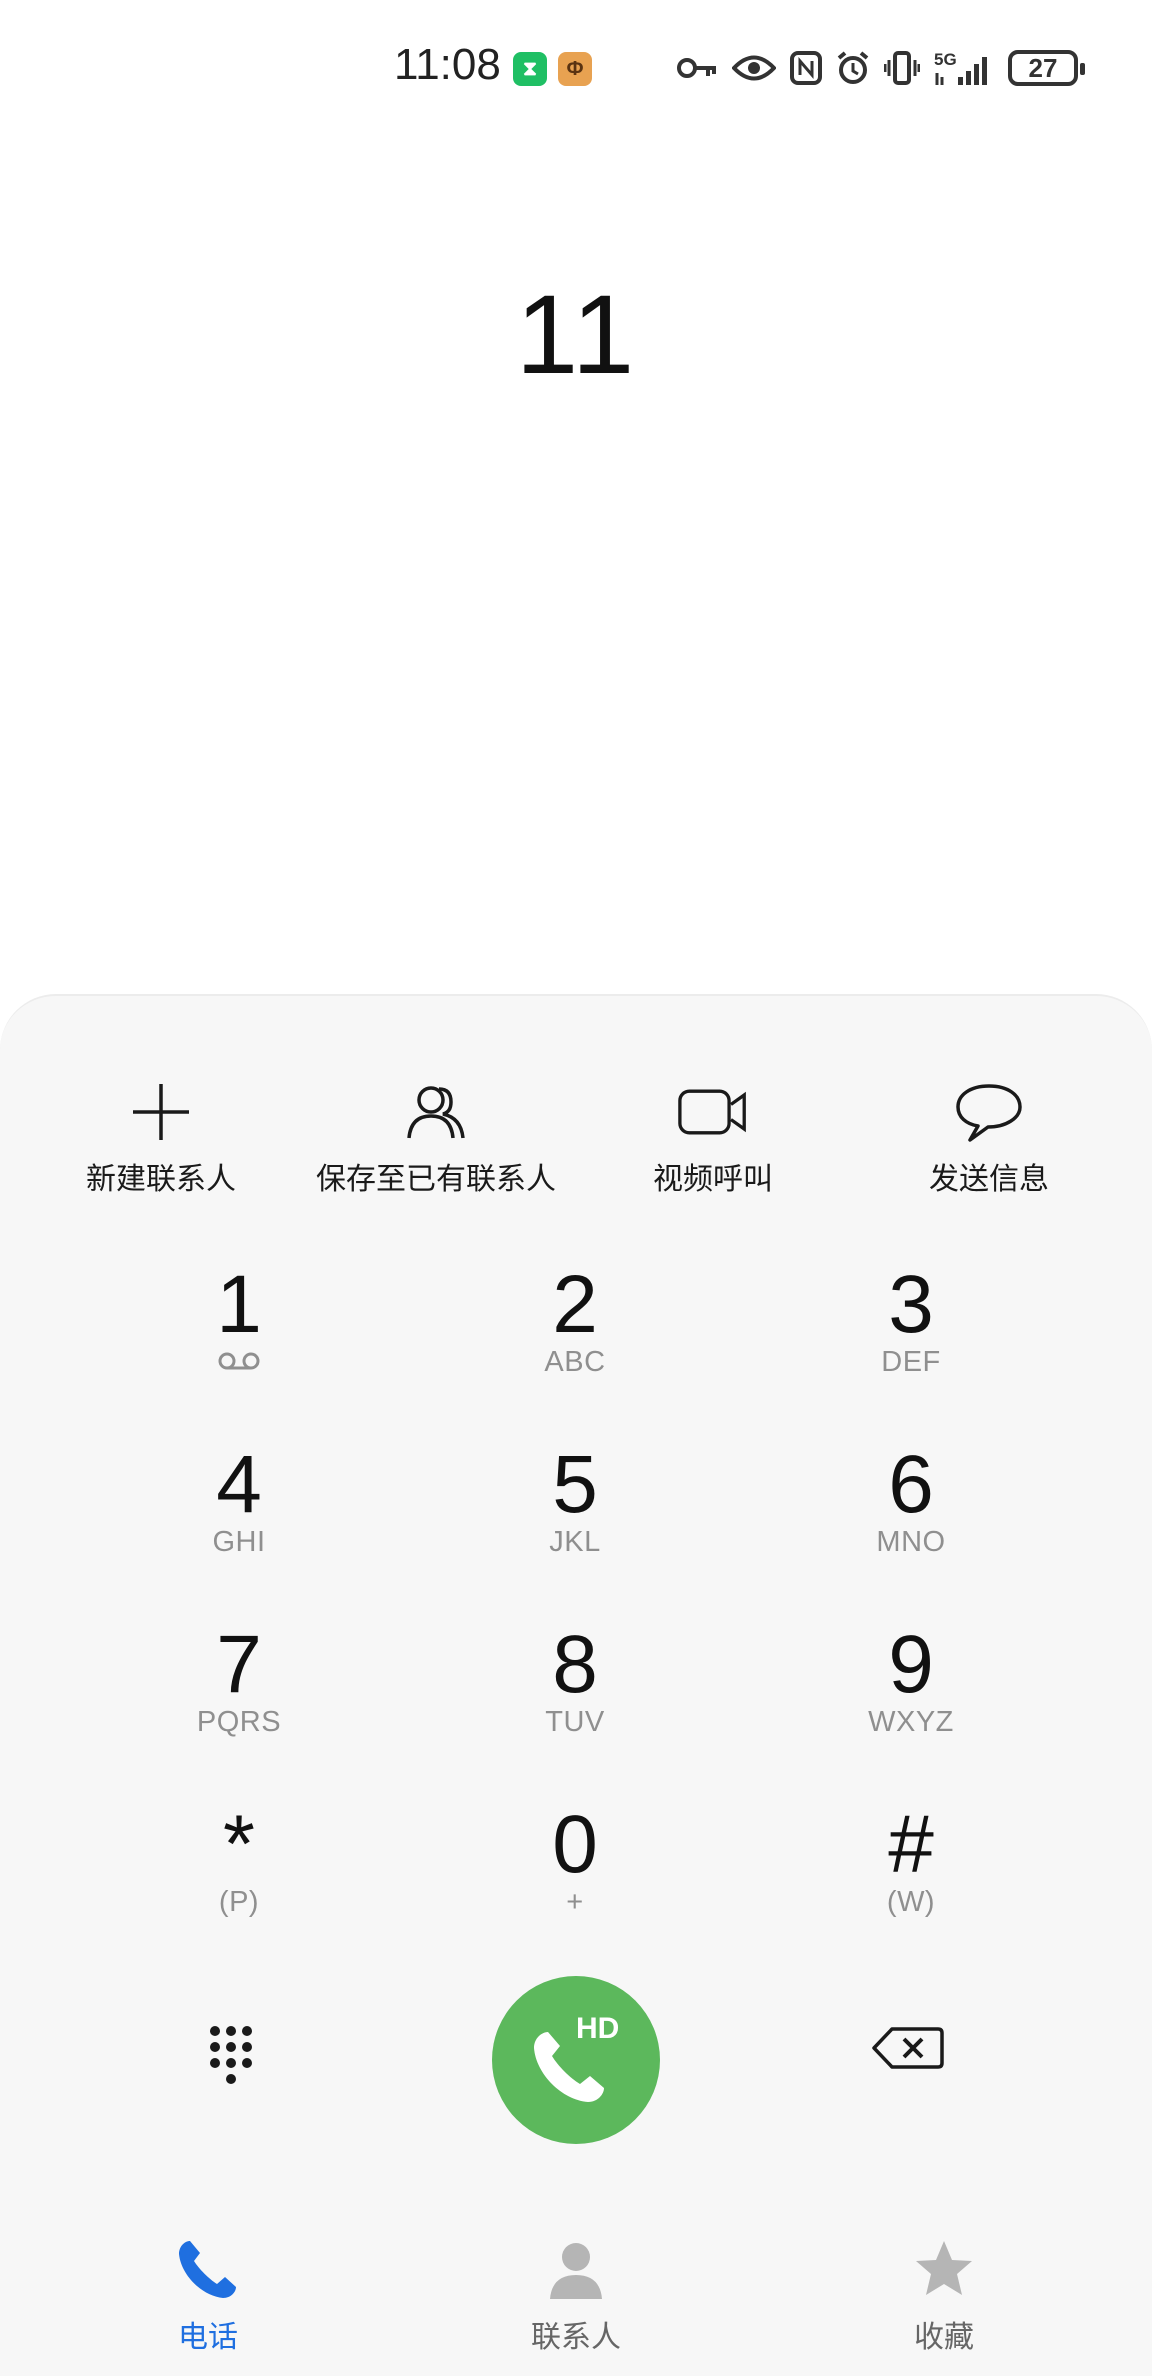 This screenshot has width=1152, height=2376. I want to click on nav-tab-favorites: 收藏, so click(944, 2295).